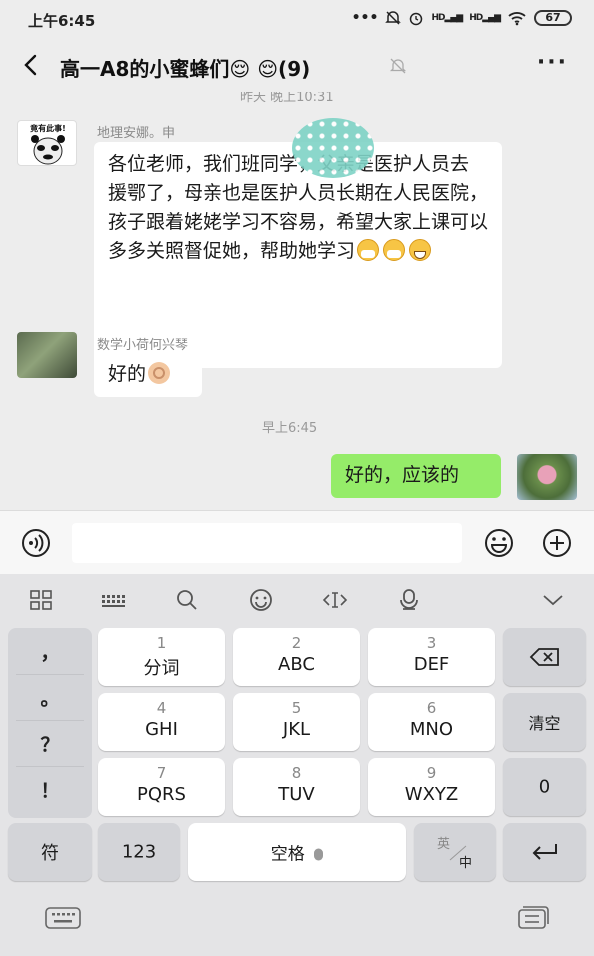 The image size is (594, 956). I want to click on punctuation-column: ， 。 ？ ！, so click(50, 723).